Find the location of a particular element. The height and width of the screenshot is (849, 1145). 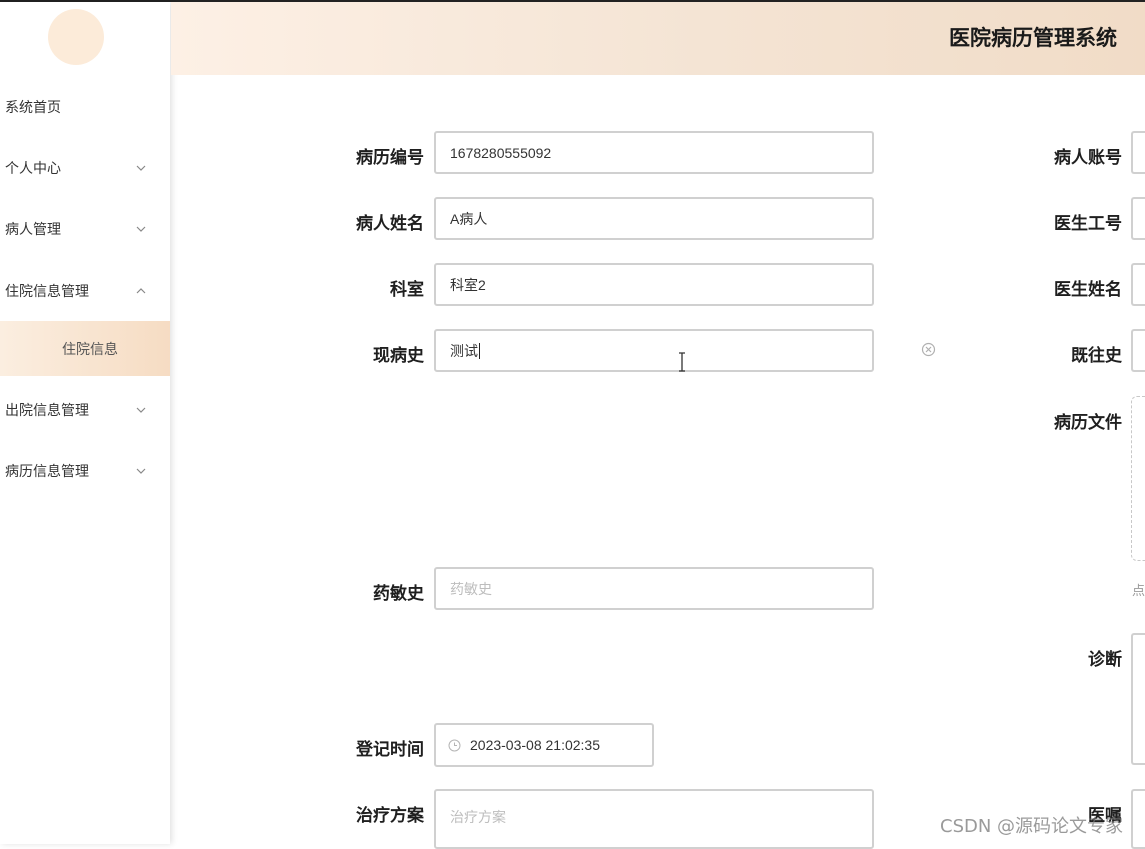

register-time-value: 2023-03-08 21:02:35 is located at coordinates (535, 745).